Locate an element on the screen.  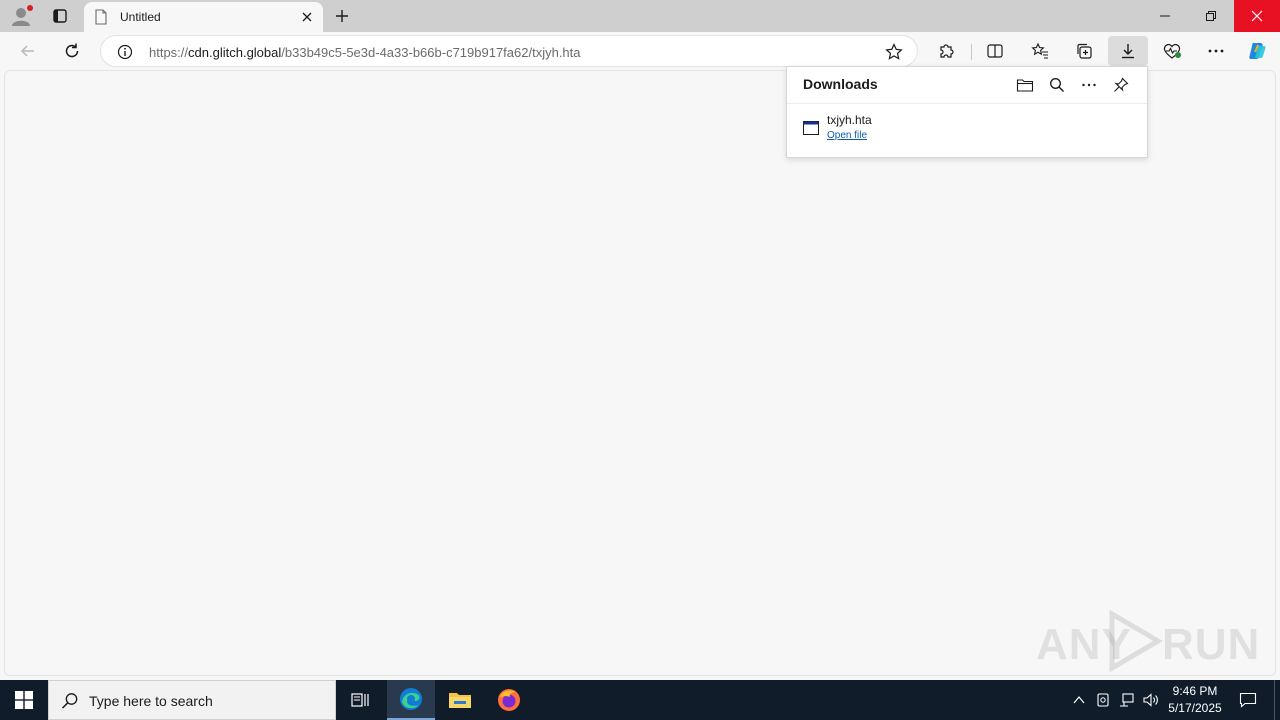
downloads-panel: Downloads txjyh.hta Open file is located at coordinates (967, 112).